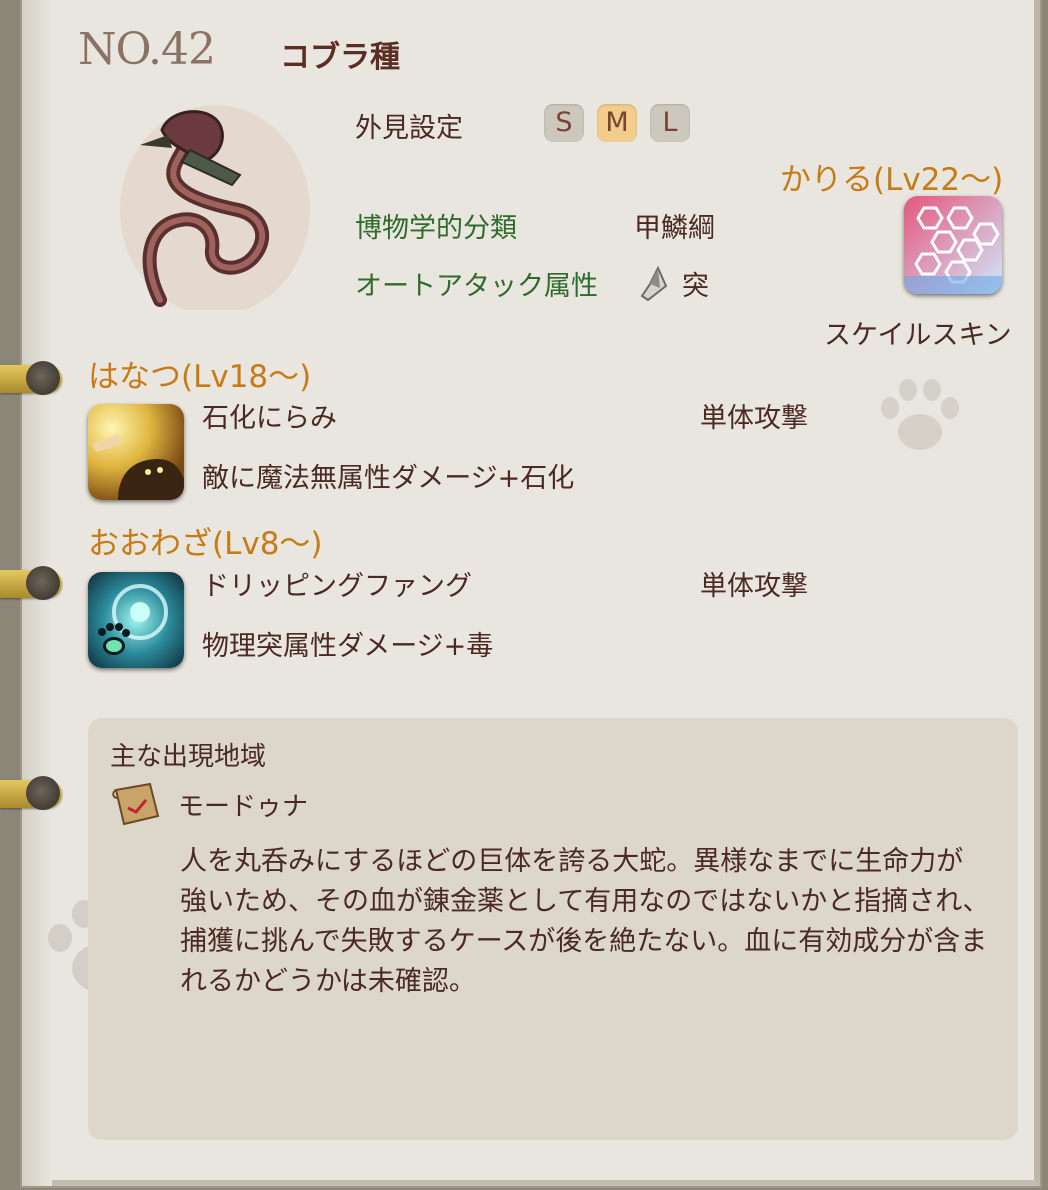  What do you see at coordinates (205, 544) in the screenshot?
I see `skill-header-oowaza: おおわざ(Lv8～)` at bounding box center [205, 544].